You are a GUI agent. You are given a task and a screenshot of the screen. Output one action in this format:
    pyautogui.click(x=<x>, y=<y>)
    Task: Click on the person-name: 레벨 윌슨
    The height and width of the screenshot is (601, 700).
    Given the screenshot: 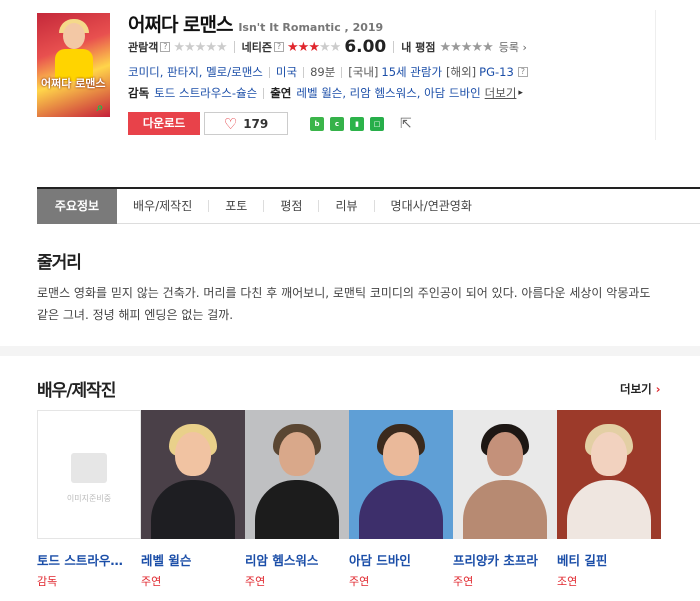 What is the action you would take?
    pyautogui.click(x=193, y=559)
    